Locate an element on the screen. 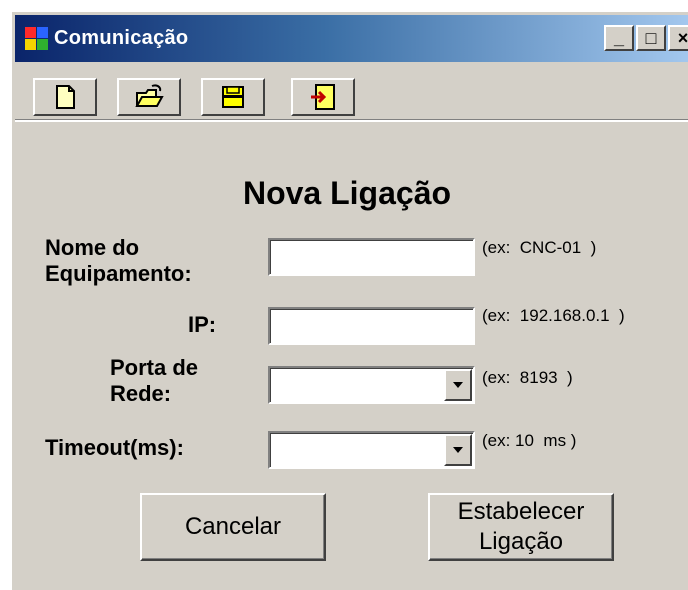 This screenshot has width=688, height=590. maximize-icon: □ is located at coordinates (651, 38).